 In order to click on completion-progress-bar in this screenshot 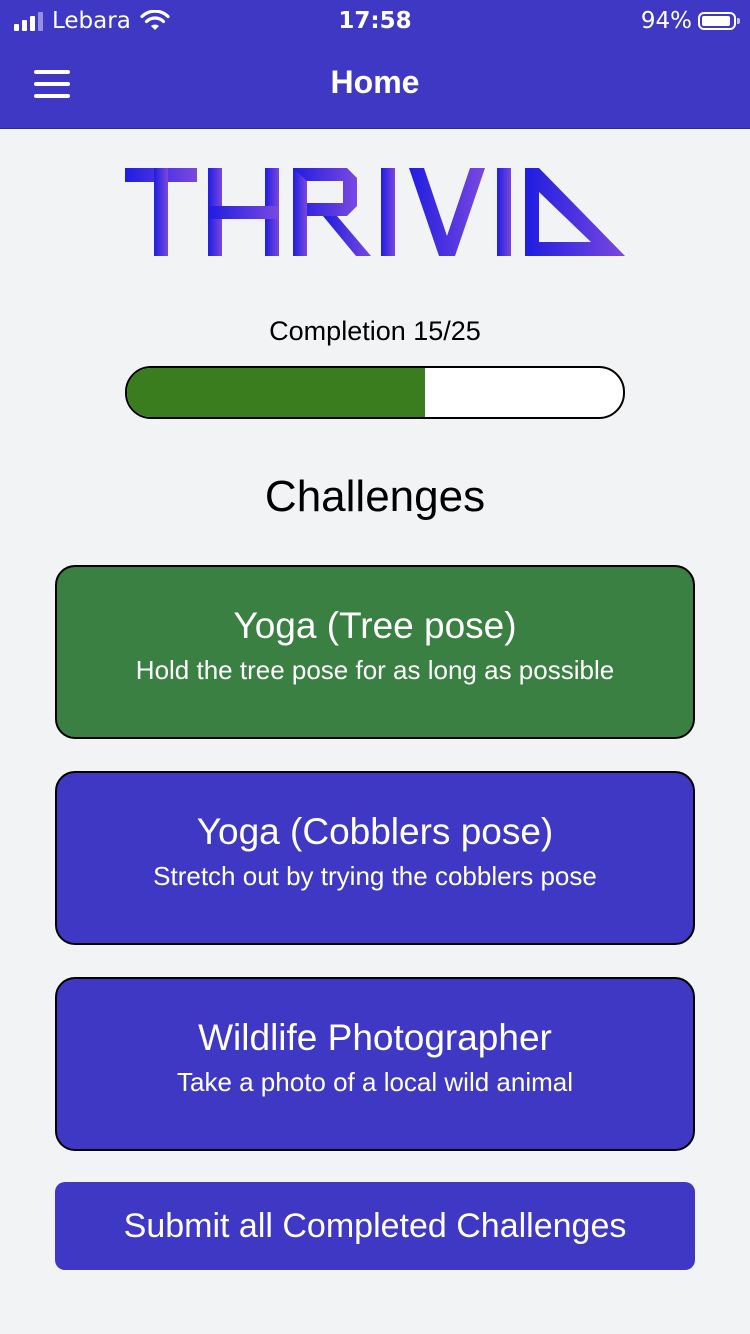, I will do `click(375, 392)`.